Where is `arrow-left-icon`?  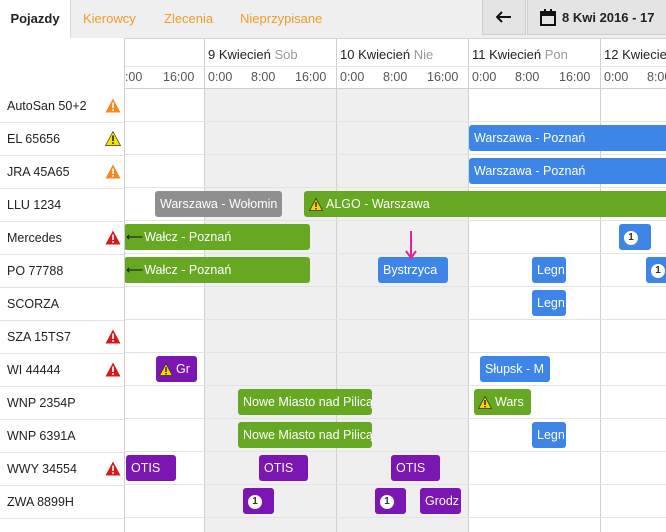
arrow-left-icon is located at coordinates (503, 17).